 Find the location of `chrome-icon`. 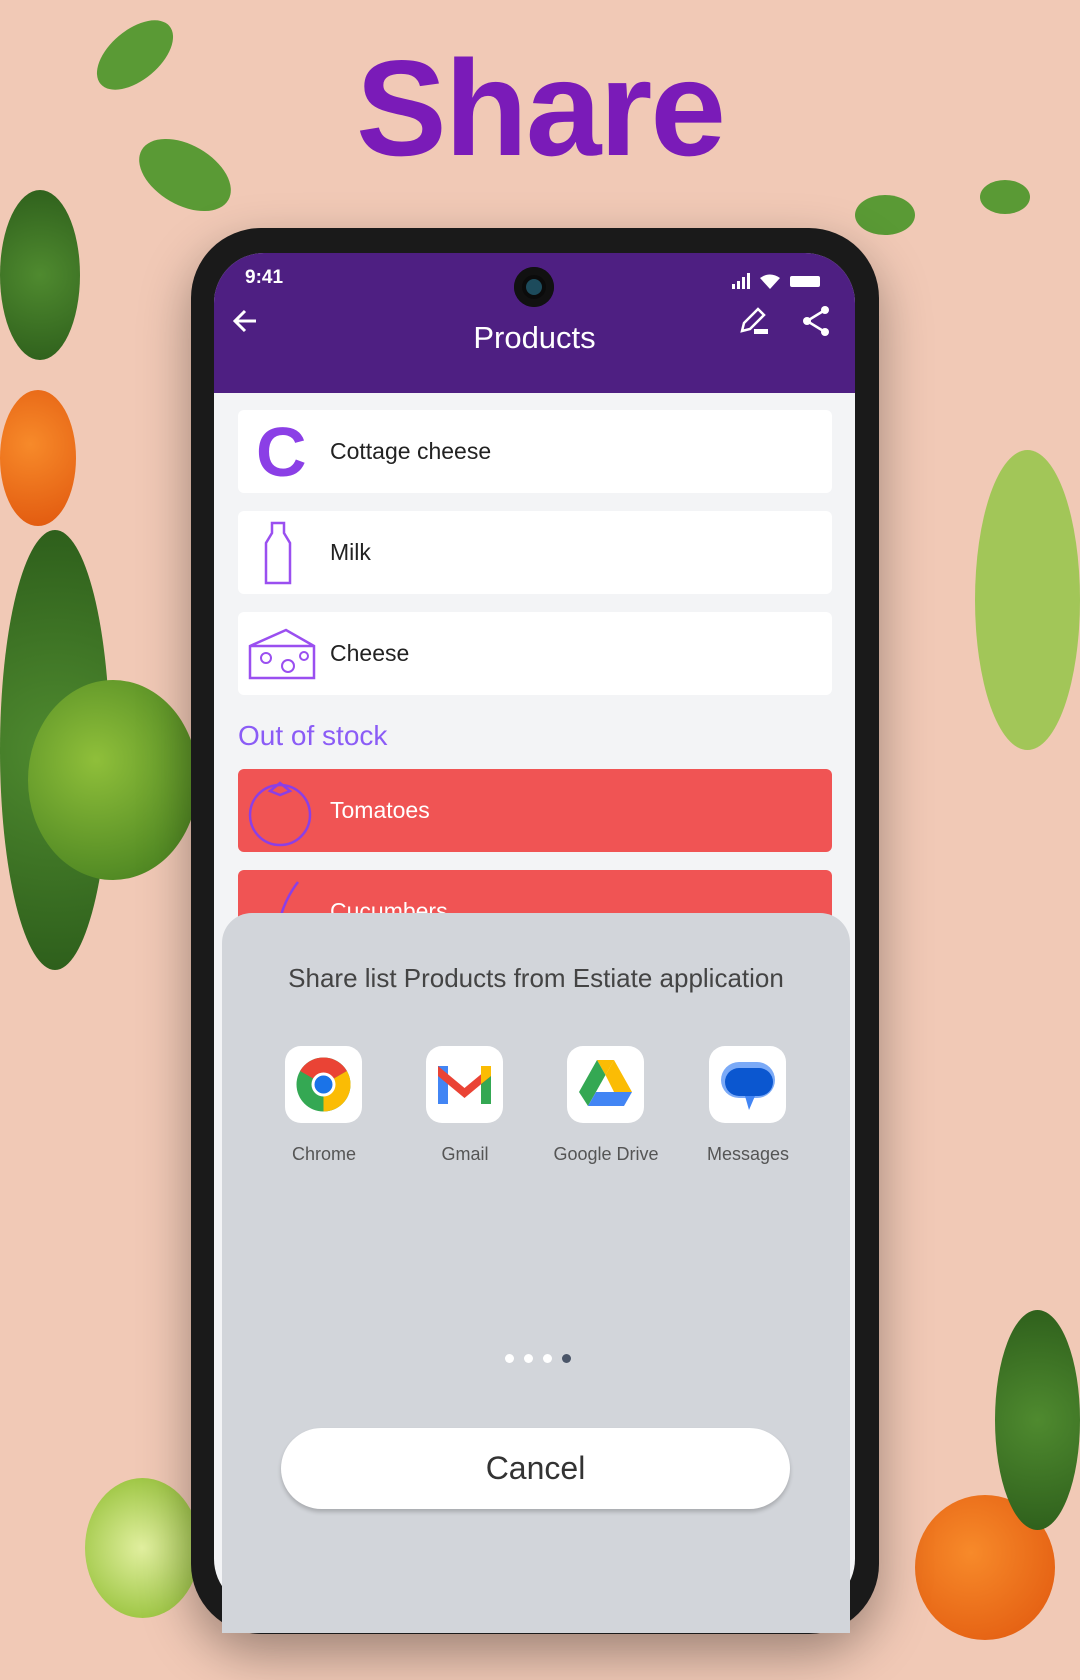

chrome-icon is located at coordinates (323, 1084).